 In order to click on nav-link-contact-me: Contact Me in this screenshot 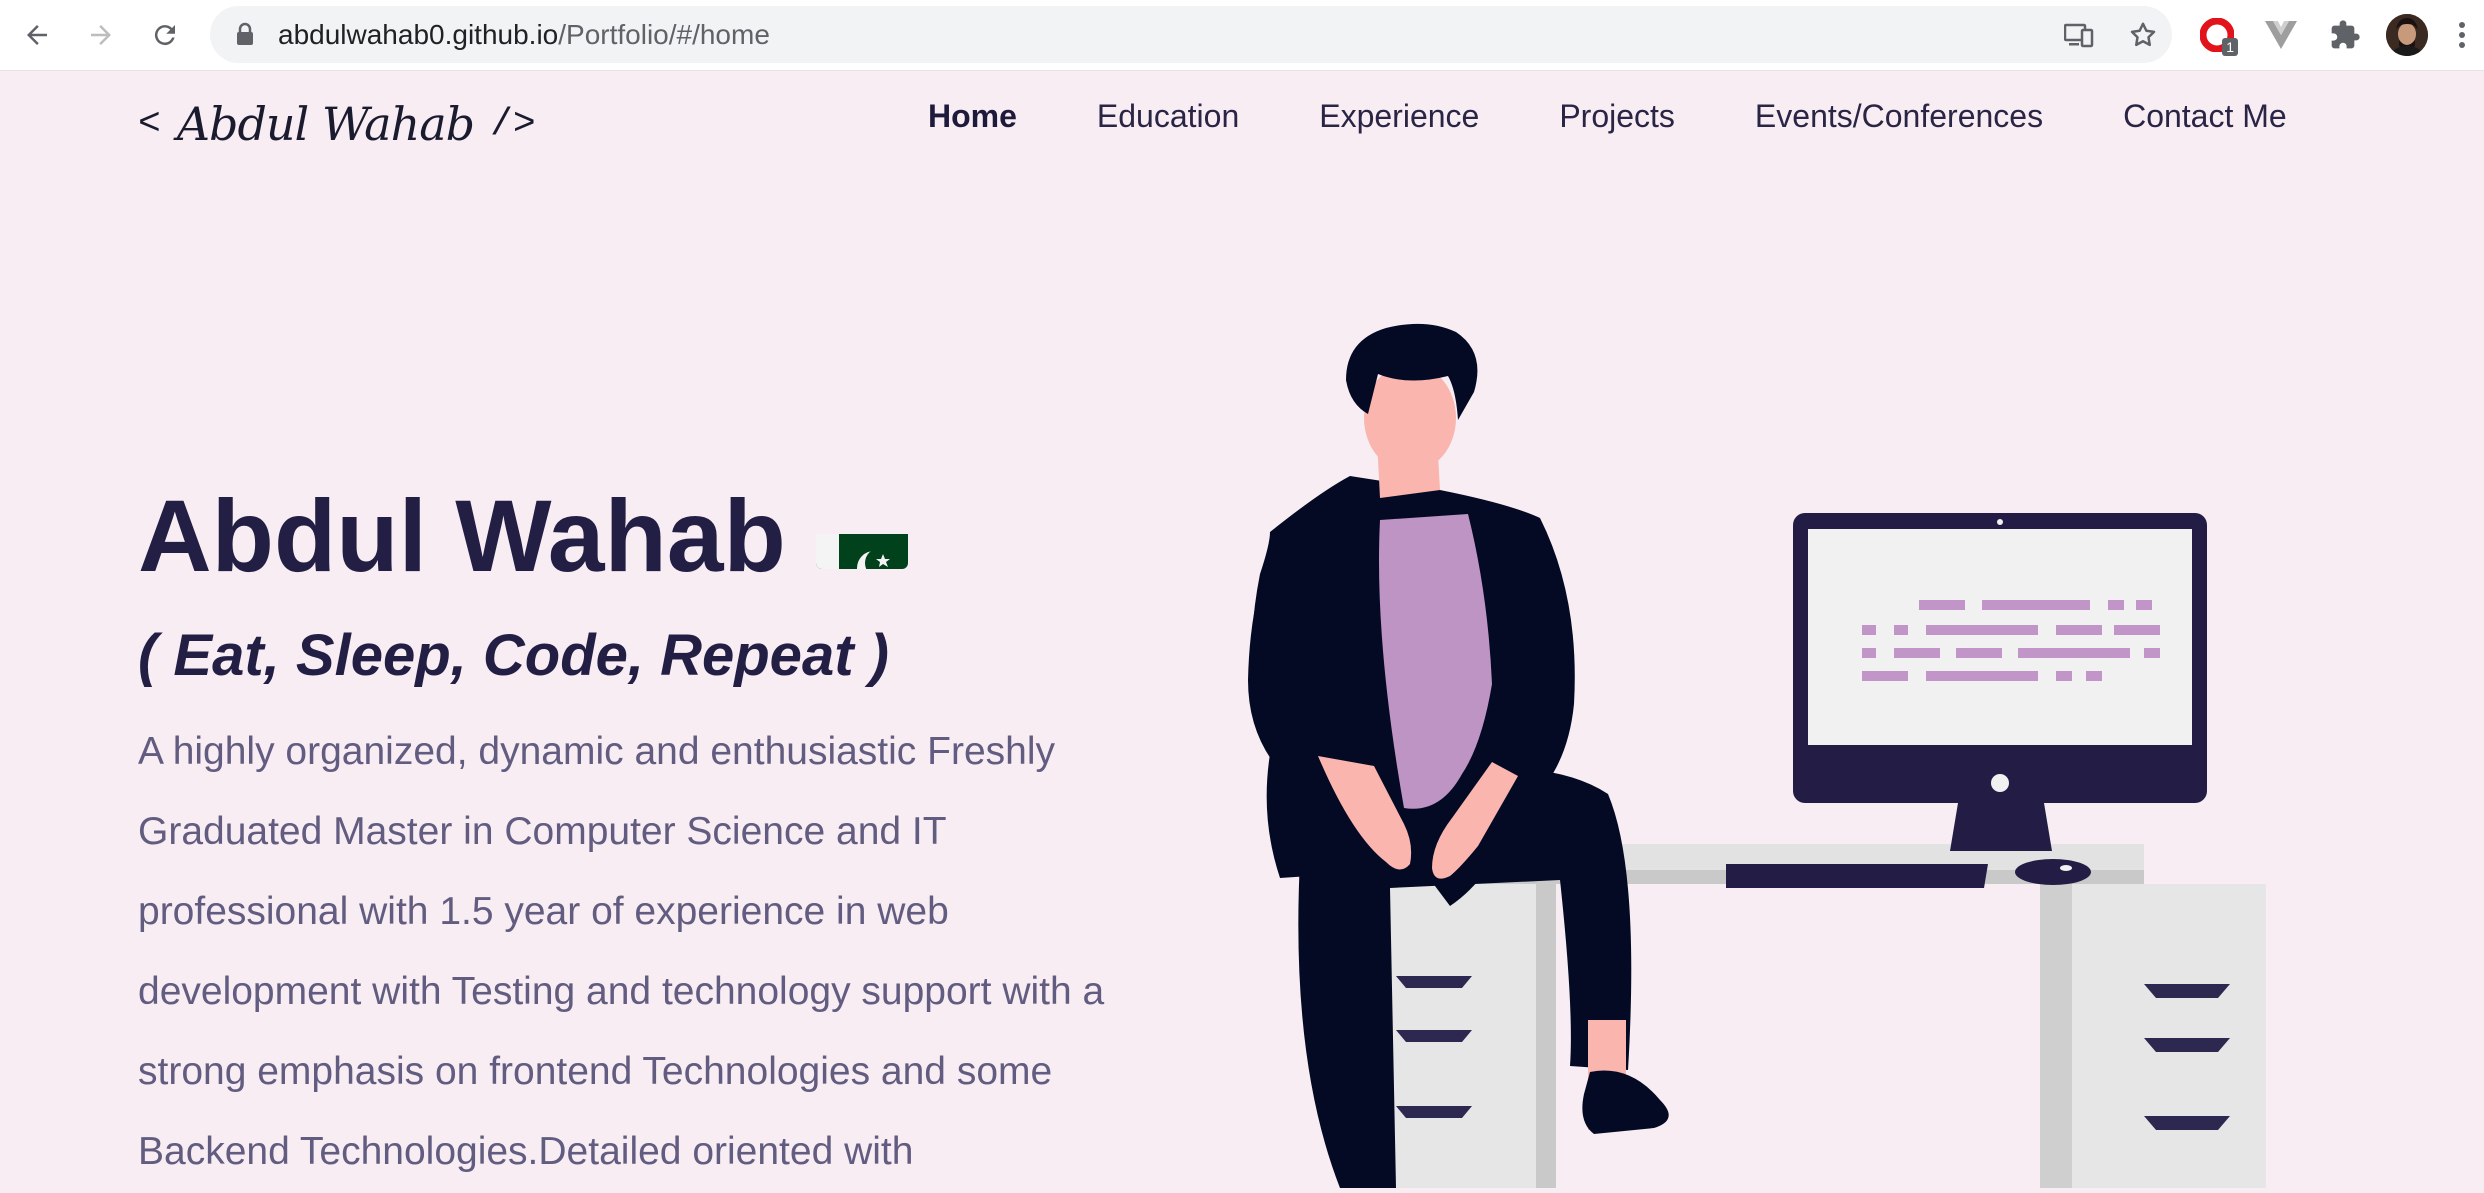, I will do `click(2205, 116)`.